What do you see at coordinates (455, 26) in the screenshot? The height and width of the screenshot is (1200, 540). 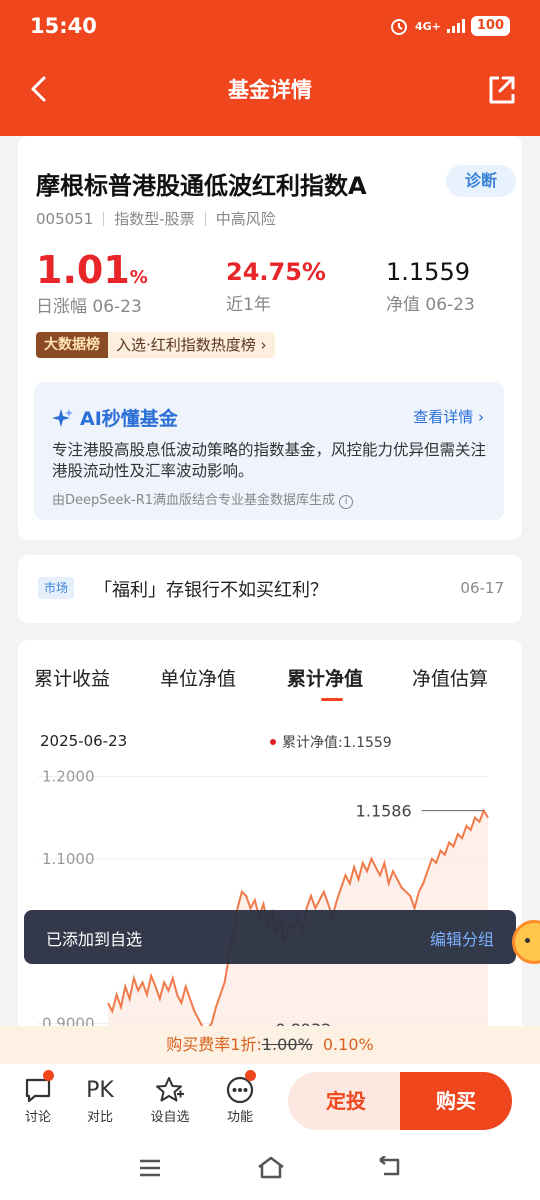 I see `signal-icon` at bounding box center [455, 26].